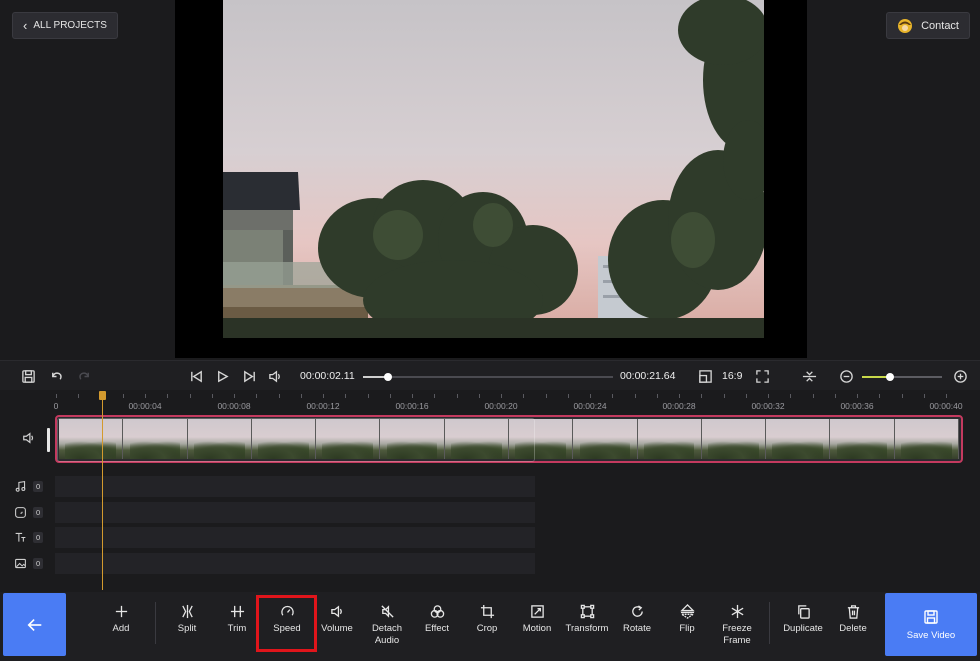 The width and height of the screenshot is (980, 661). I want to click on music-icon, so click(20, 486).